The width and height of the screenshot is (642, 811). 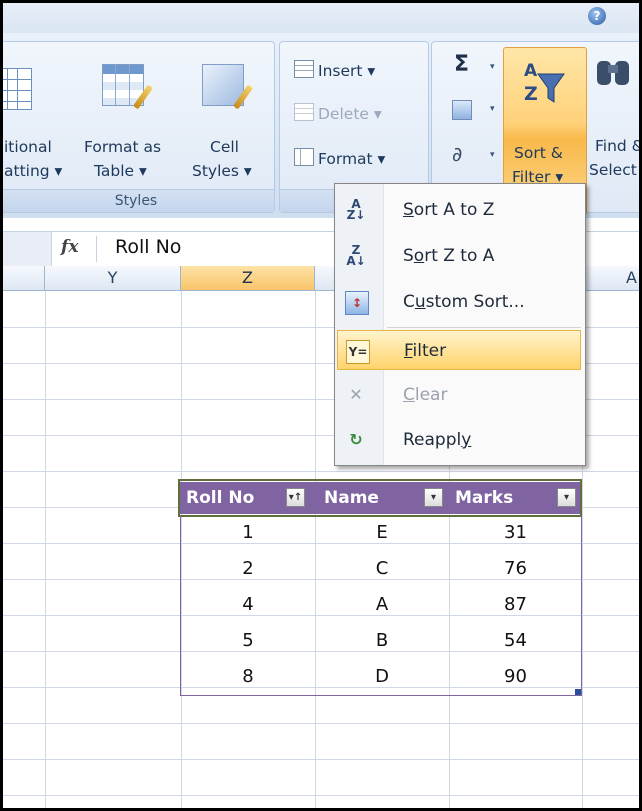 What do you see at coordinates (544, 83) in the screenshot?
I see `sort-filter-icon: A Z` at bounding box center [544, 83].